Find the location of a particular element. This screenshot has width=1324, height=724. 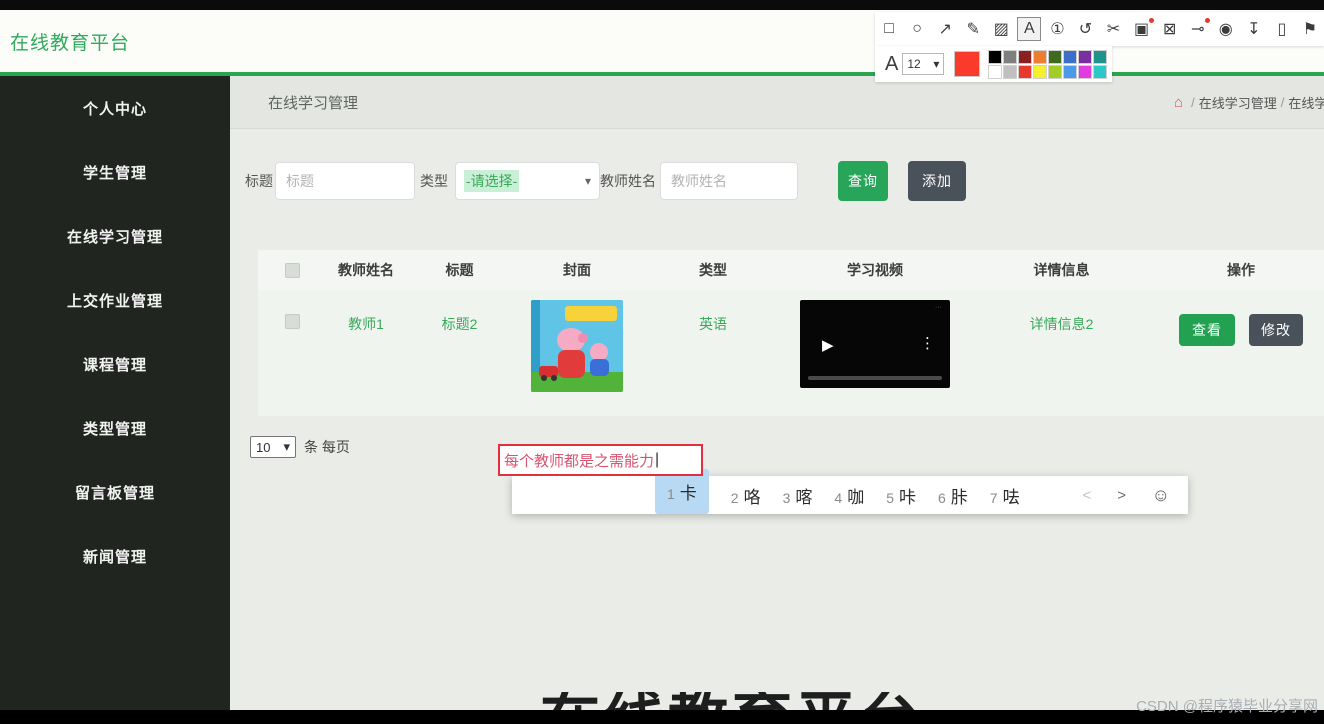

kebab-menu-icon: ⋮ is located at coordinates (928, 343).